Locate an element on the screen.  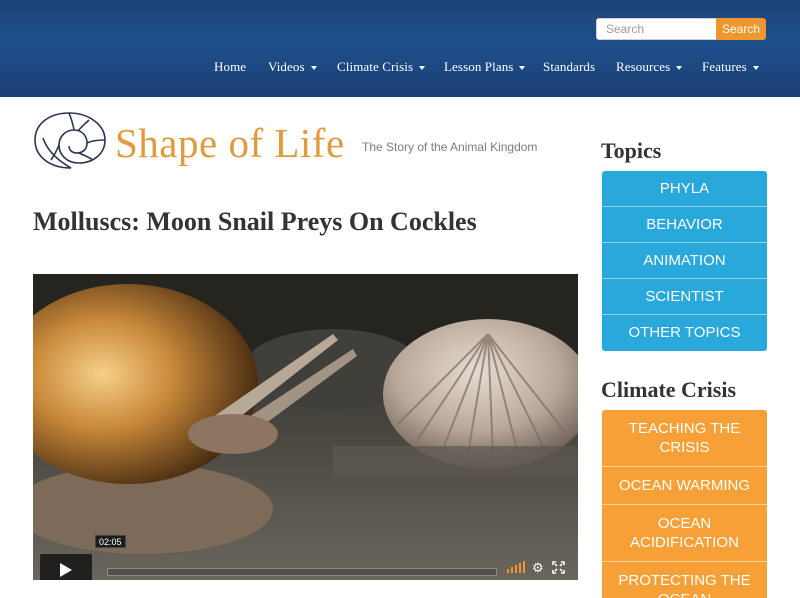
nautilus-shell-icon is located at coordinates (70, 140).